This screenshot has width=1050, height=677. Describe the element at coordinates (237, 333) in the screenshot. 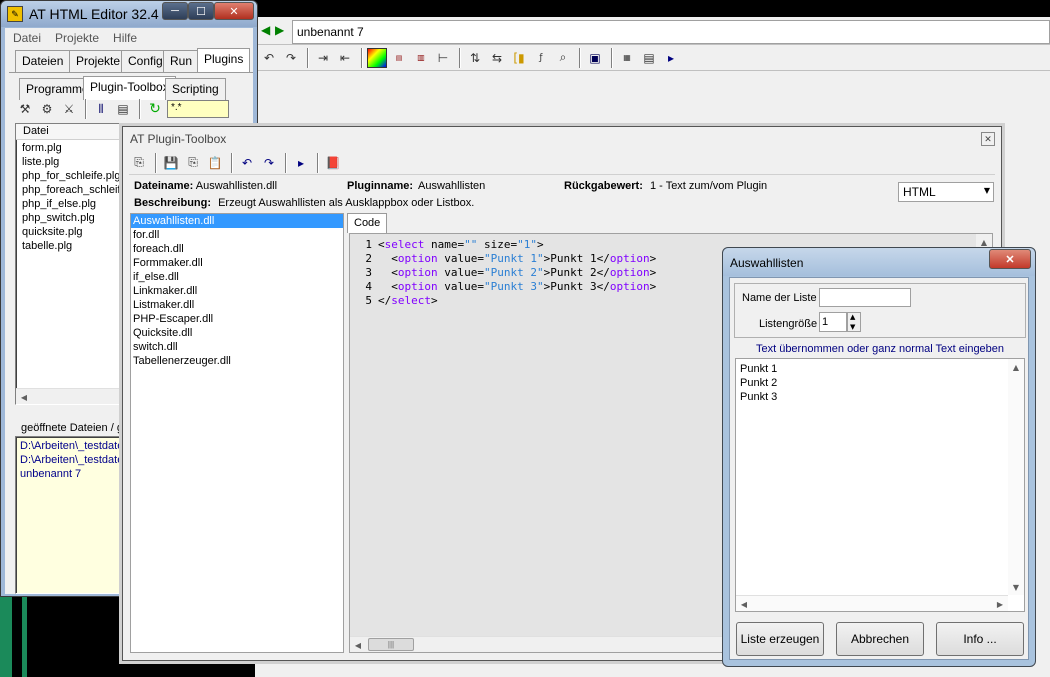

I see `dll-list-item: Quicksite.dll` at that location.